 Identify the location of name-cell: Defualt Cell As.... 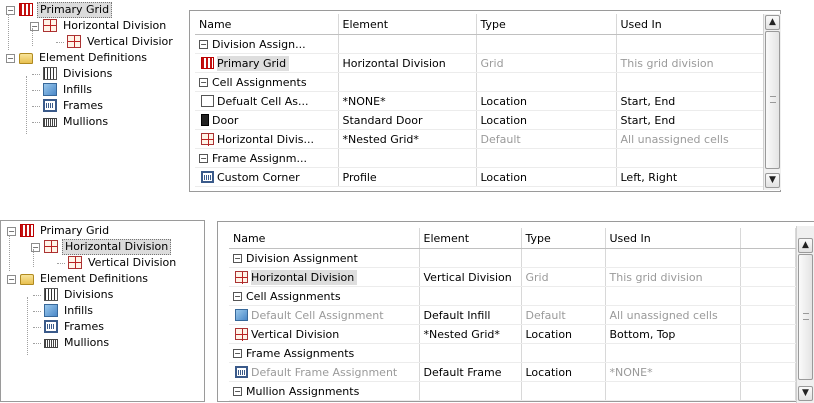
(267, 101).